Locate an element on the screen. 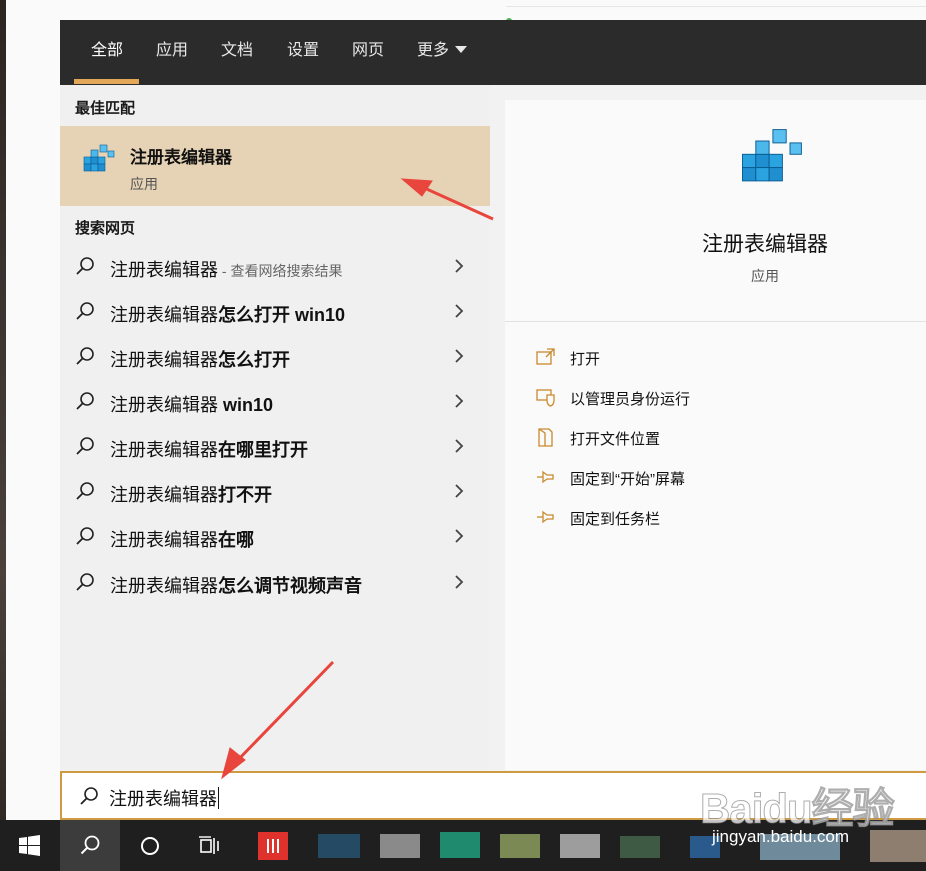 The image size is (926, 871). text-cursor is located at coordinates (218, 798).